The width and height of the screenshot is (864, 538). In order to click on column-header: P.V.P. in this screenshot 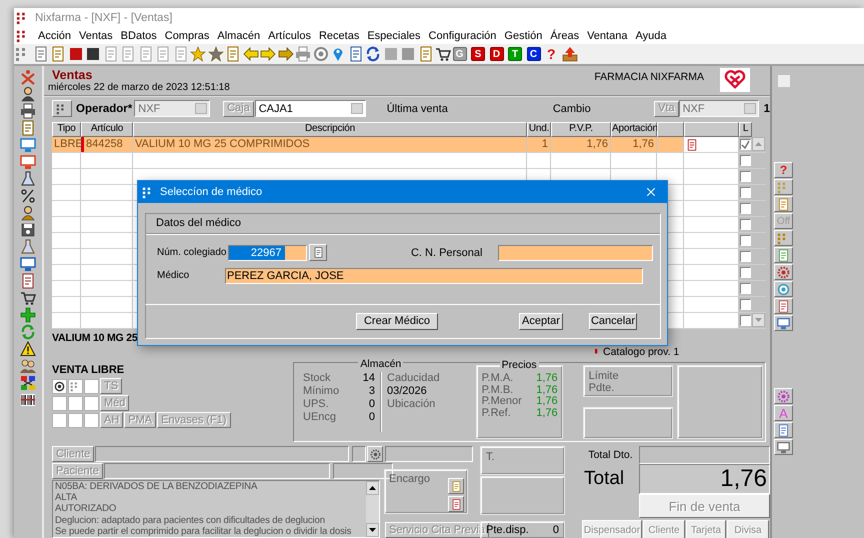, I will do `click(581, 129)`.